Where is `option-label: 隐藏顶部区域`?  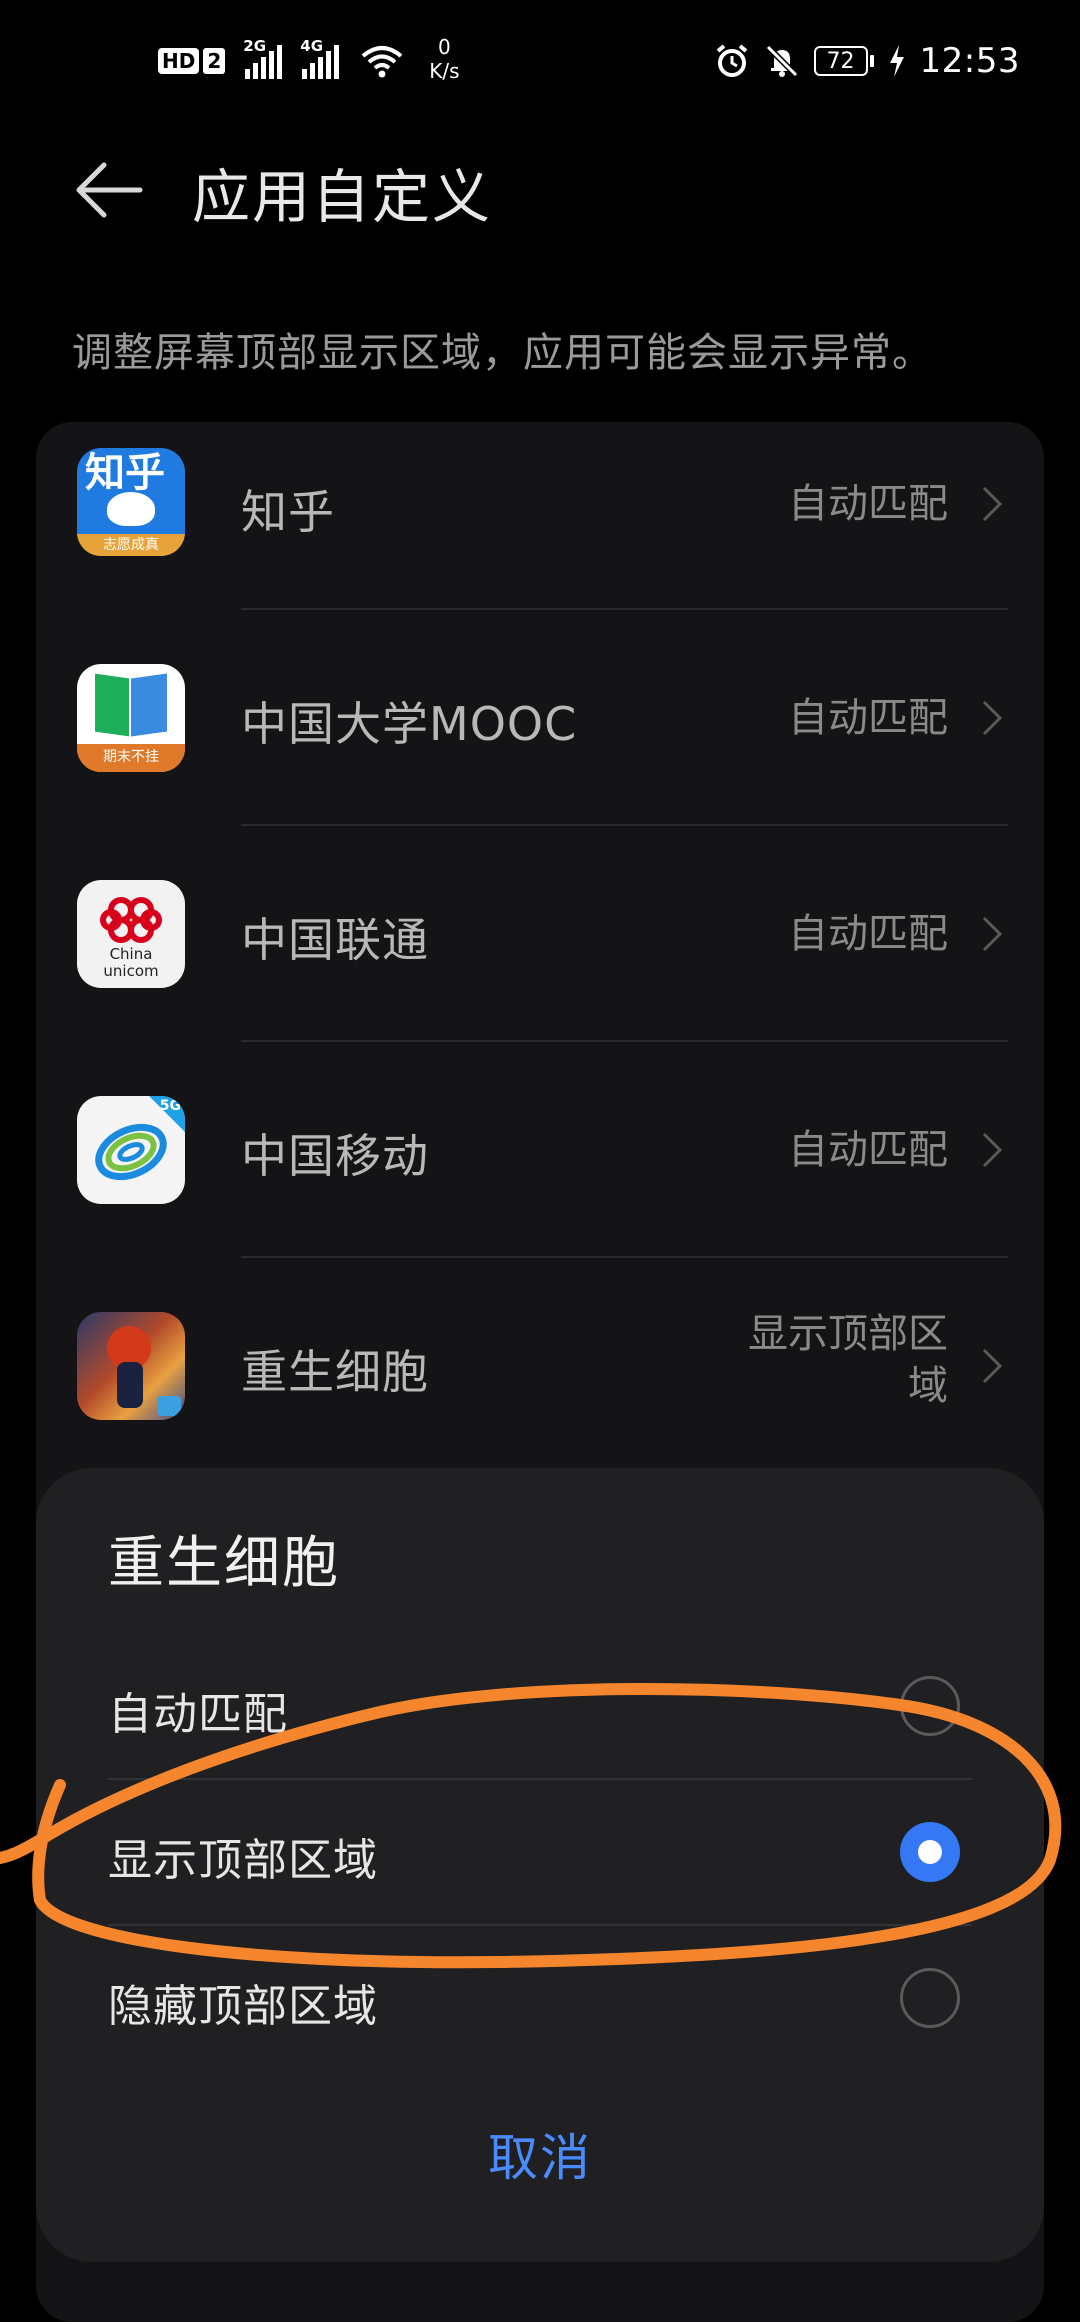
option-label: 隐藏顶部区域 is located at coordinates (243, 2006).